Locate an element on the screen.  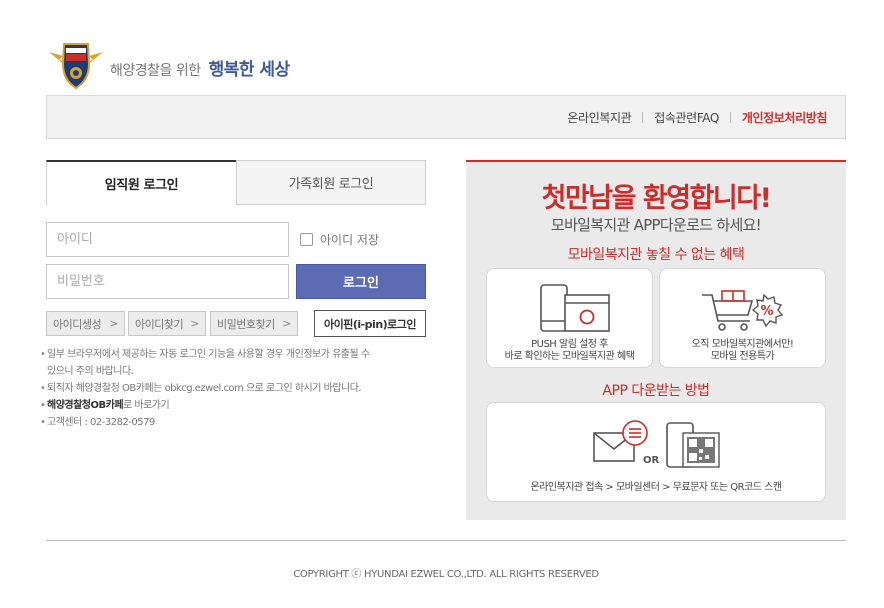
customer-center: 고객센터 : 02-3282-0579 is located at coordinates (101, 422).